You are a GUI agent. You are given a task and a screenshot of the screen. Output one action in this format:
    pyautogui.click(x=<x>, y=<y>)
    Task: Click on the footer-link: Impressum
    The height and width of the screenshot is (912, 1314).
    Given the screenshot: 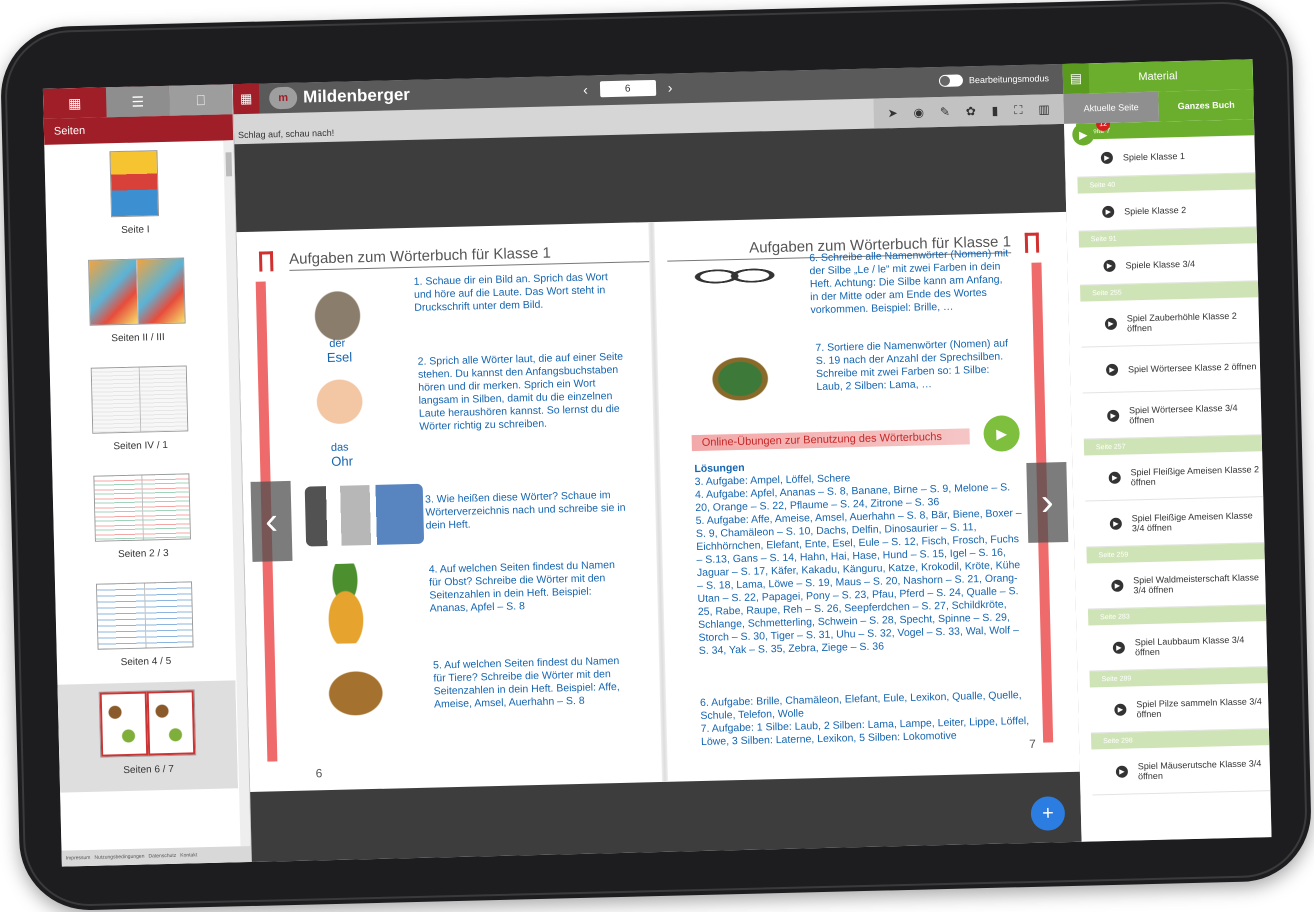 What is the action you would take?
    pyautogui.click(x=78, y=858)
    